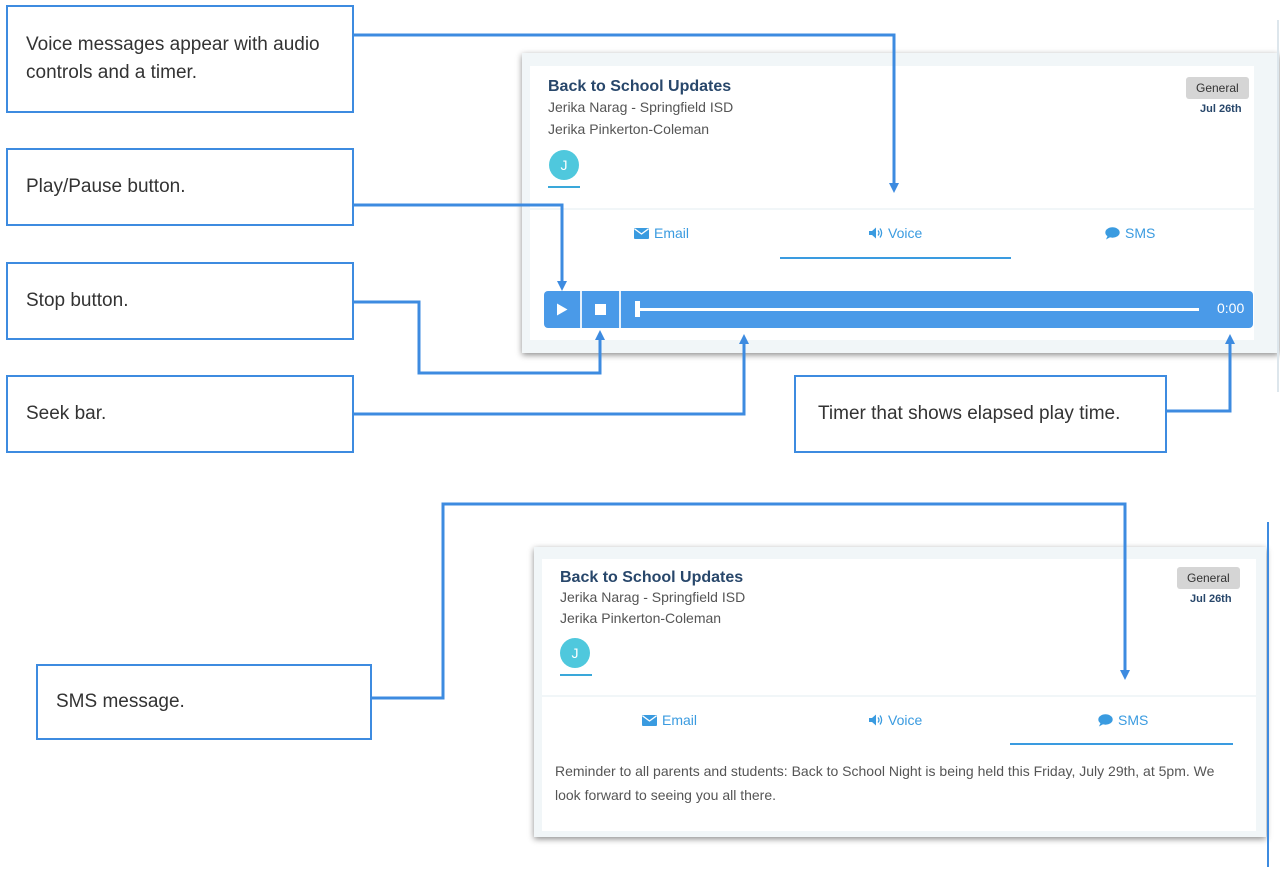 The image size is (1280, 870). I want to click on arrow-timer, so click(1201, 373).